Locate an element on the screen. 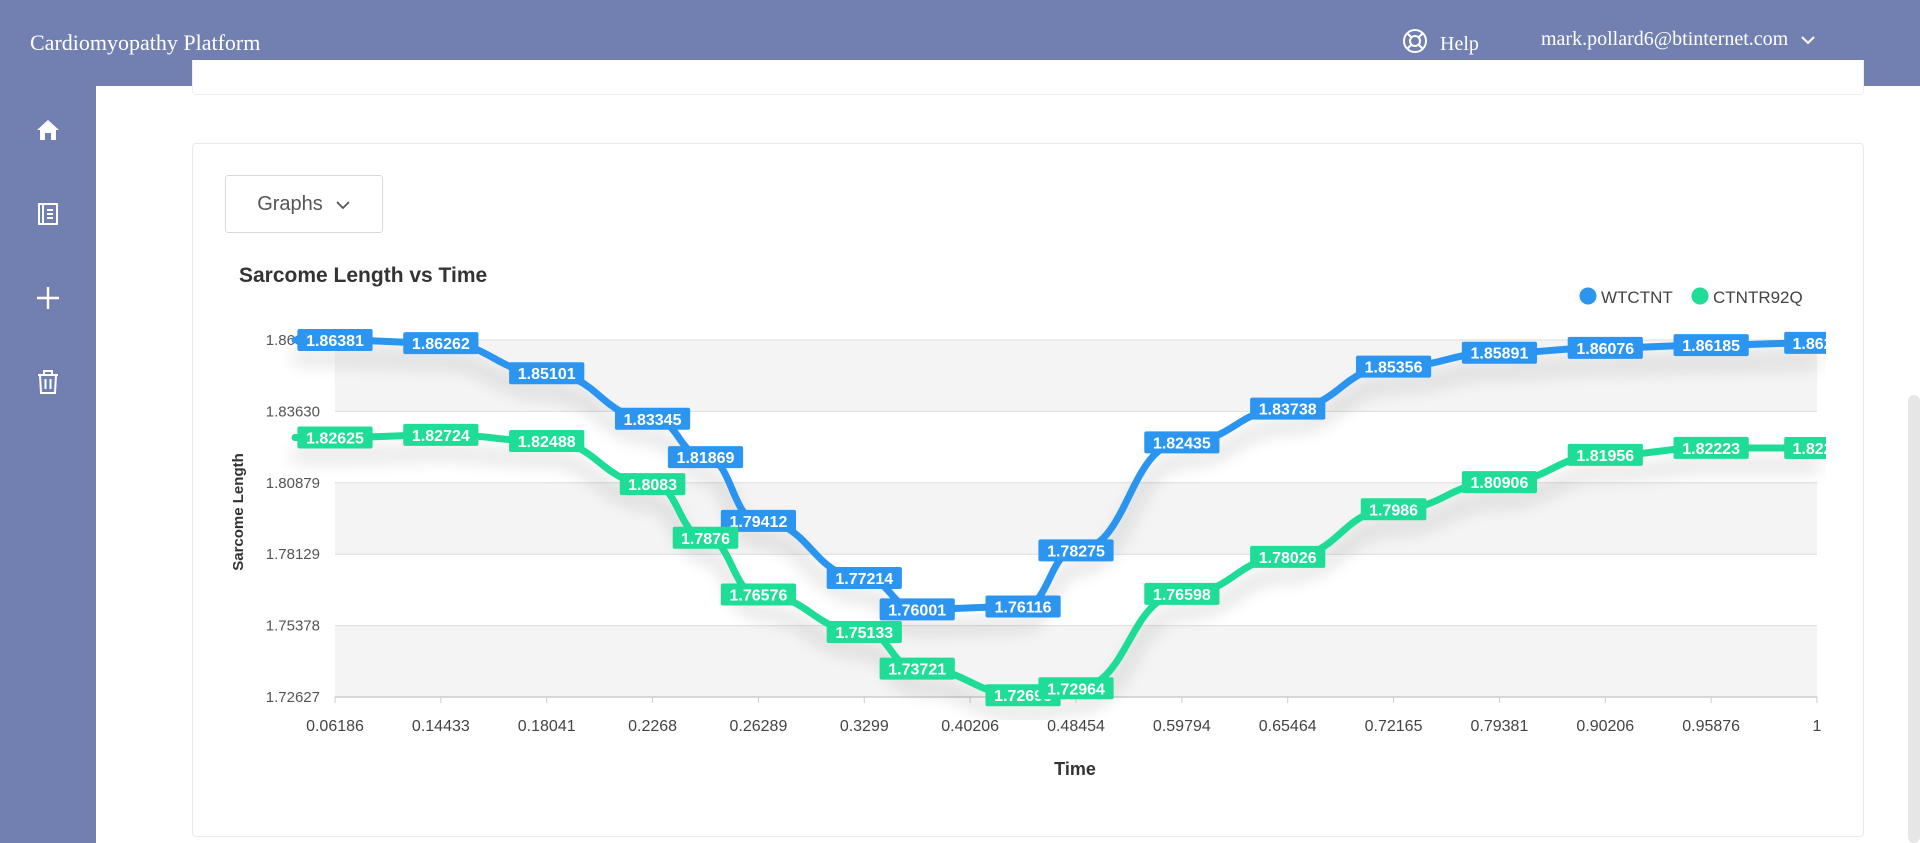 The width and height of the screenshot is (1920, 843). sidebar-item-add is located at coordinates (48, 300).